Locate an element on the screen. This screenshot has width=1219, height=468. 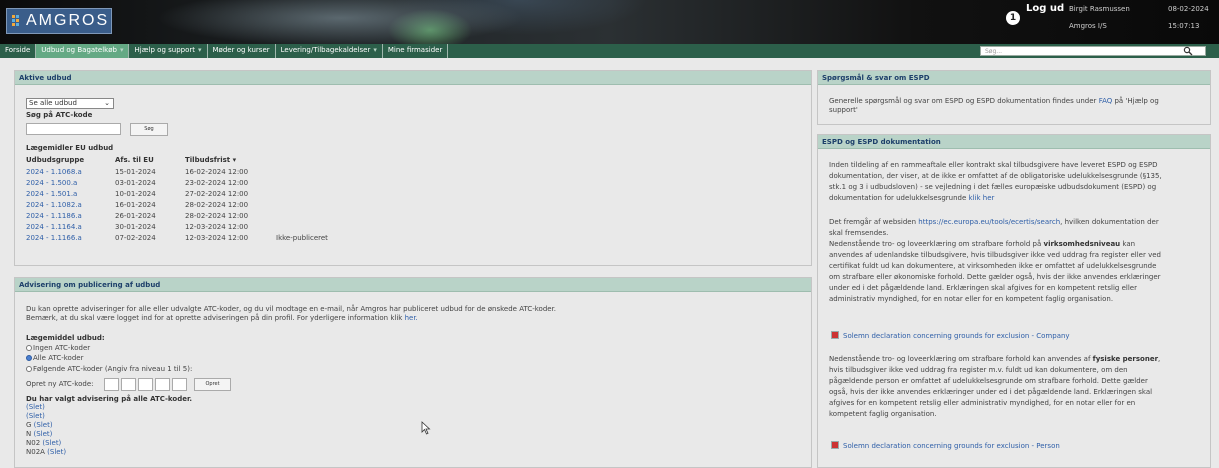
udbud-link: 2024 - 1.1164.a is located at coordinates (54, 227).